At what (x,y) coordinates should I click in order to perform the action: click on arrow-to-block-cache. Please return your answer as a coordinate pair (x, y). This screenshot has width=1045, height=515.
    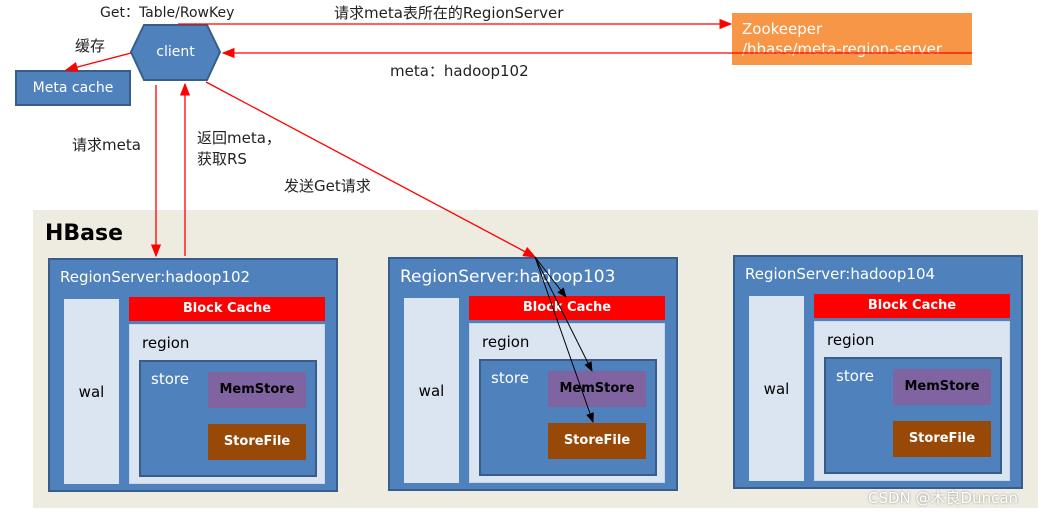
    Looking at the image, I should click on (550, 277).